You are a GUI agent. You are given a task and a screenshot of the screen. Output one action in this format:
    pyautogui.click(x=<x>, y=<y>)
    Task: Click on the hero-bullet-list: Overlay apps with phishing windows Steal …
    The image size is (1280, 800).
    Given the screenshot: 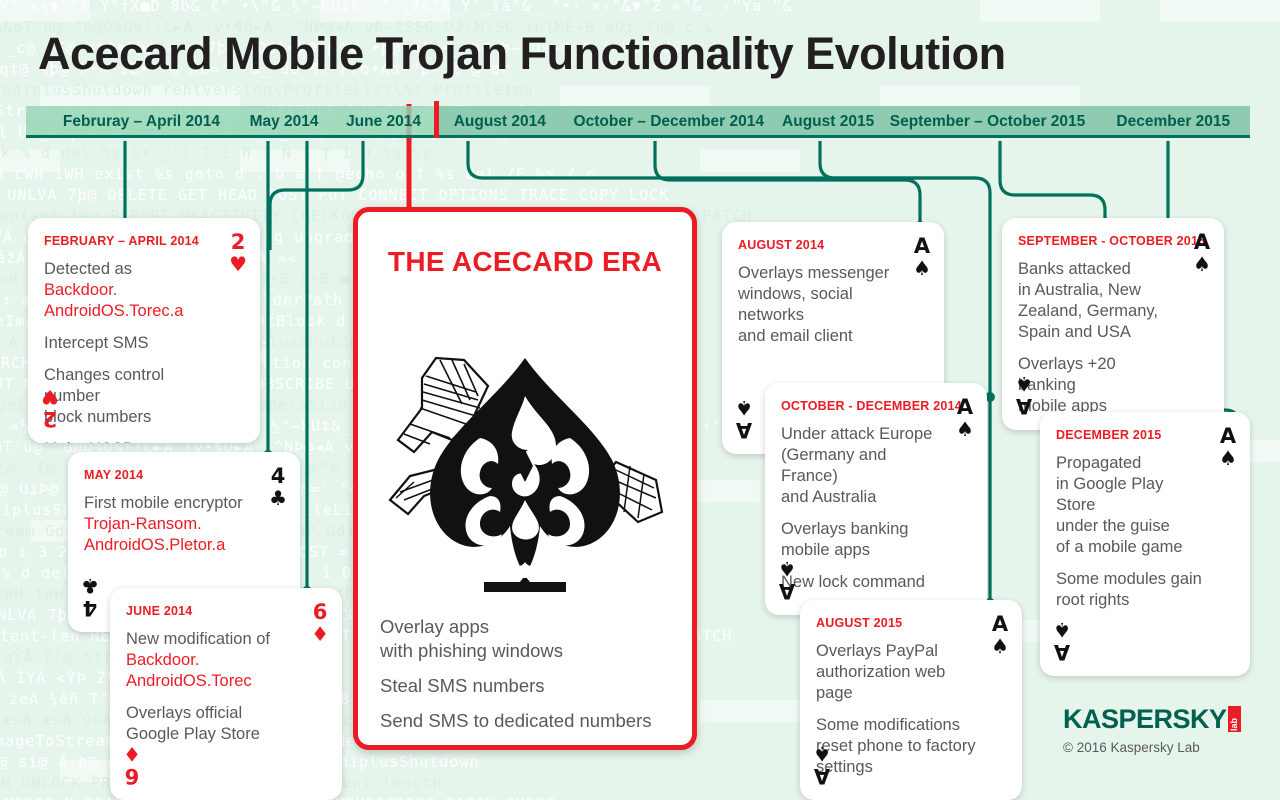 What is the action you would take?
    pyautogui.click(x=528, y=679)
    